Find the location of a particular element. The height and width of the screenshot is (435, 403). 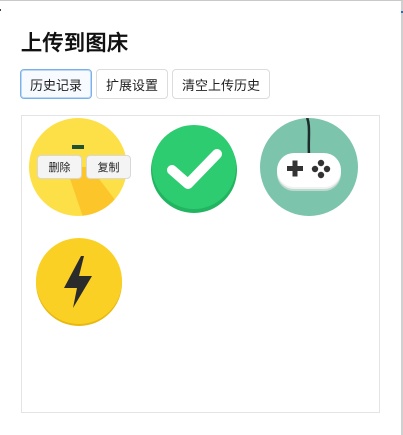

lightning-bolt-icon is located at coordinates (79, 282).